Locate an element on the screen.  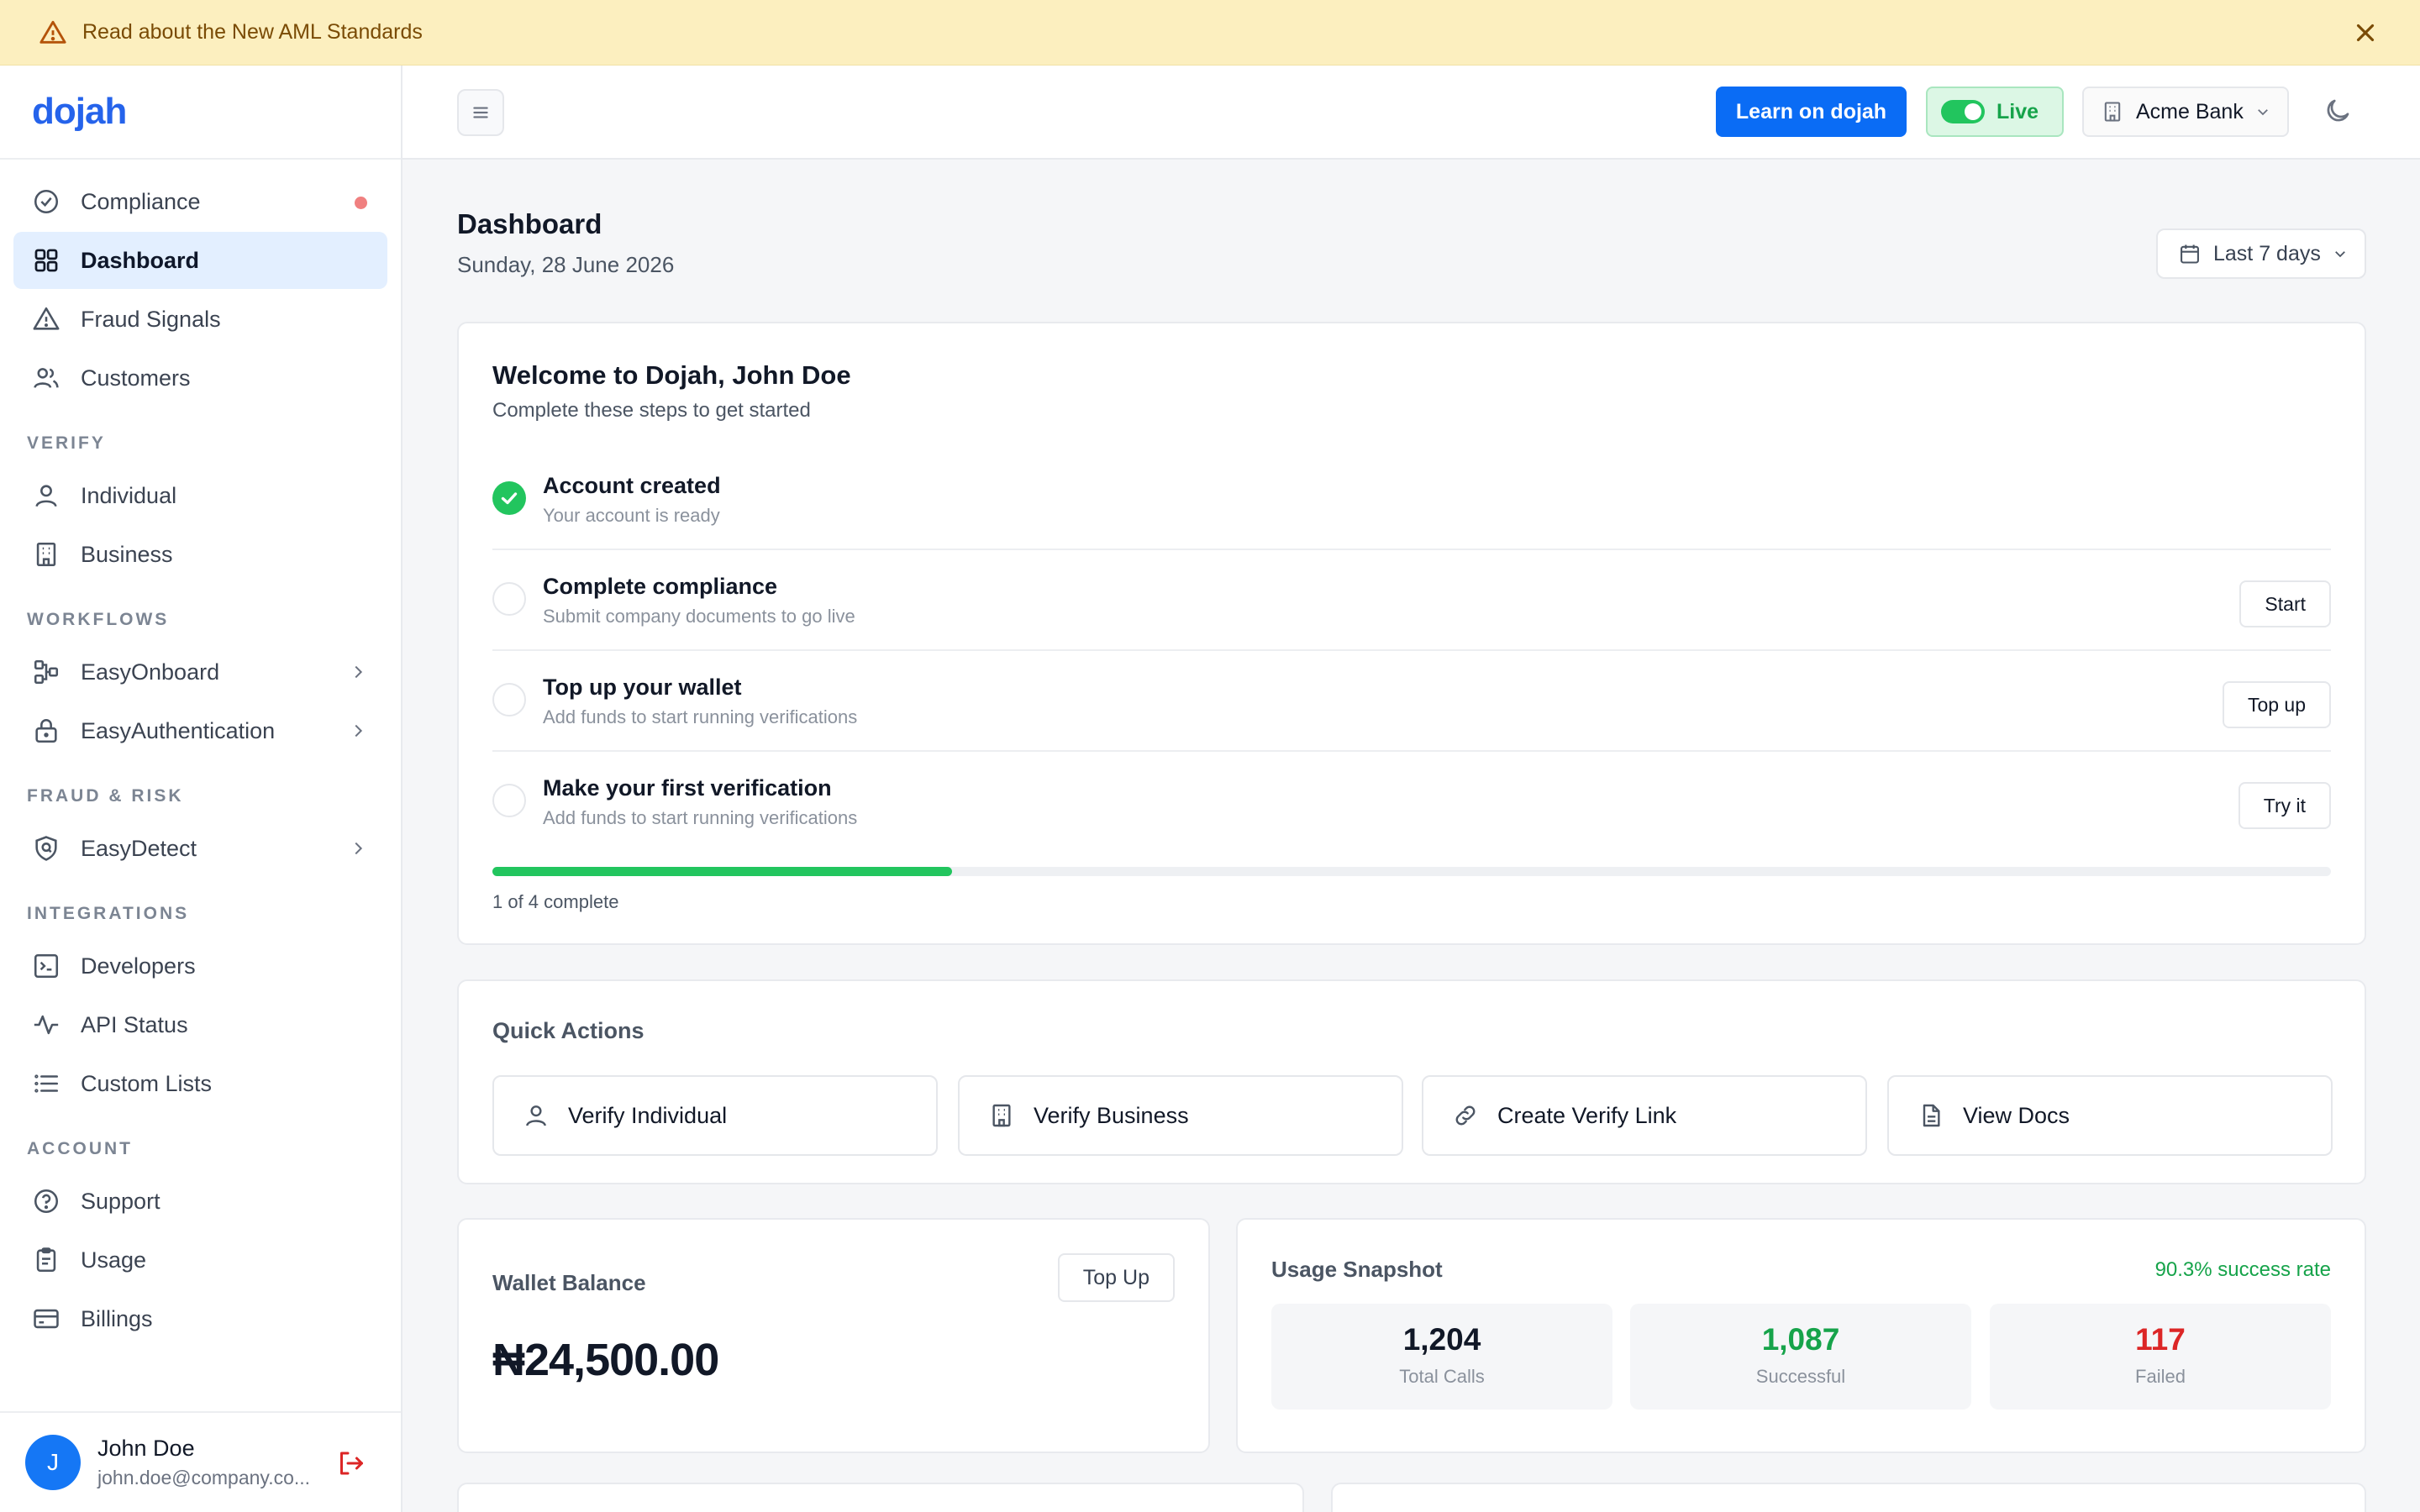
users-icon is located at coordinates (46, 378).